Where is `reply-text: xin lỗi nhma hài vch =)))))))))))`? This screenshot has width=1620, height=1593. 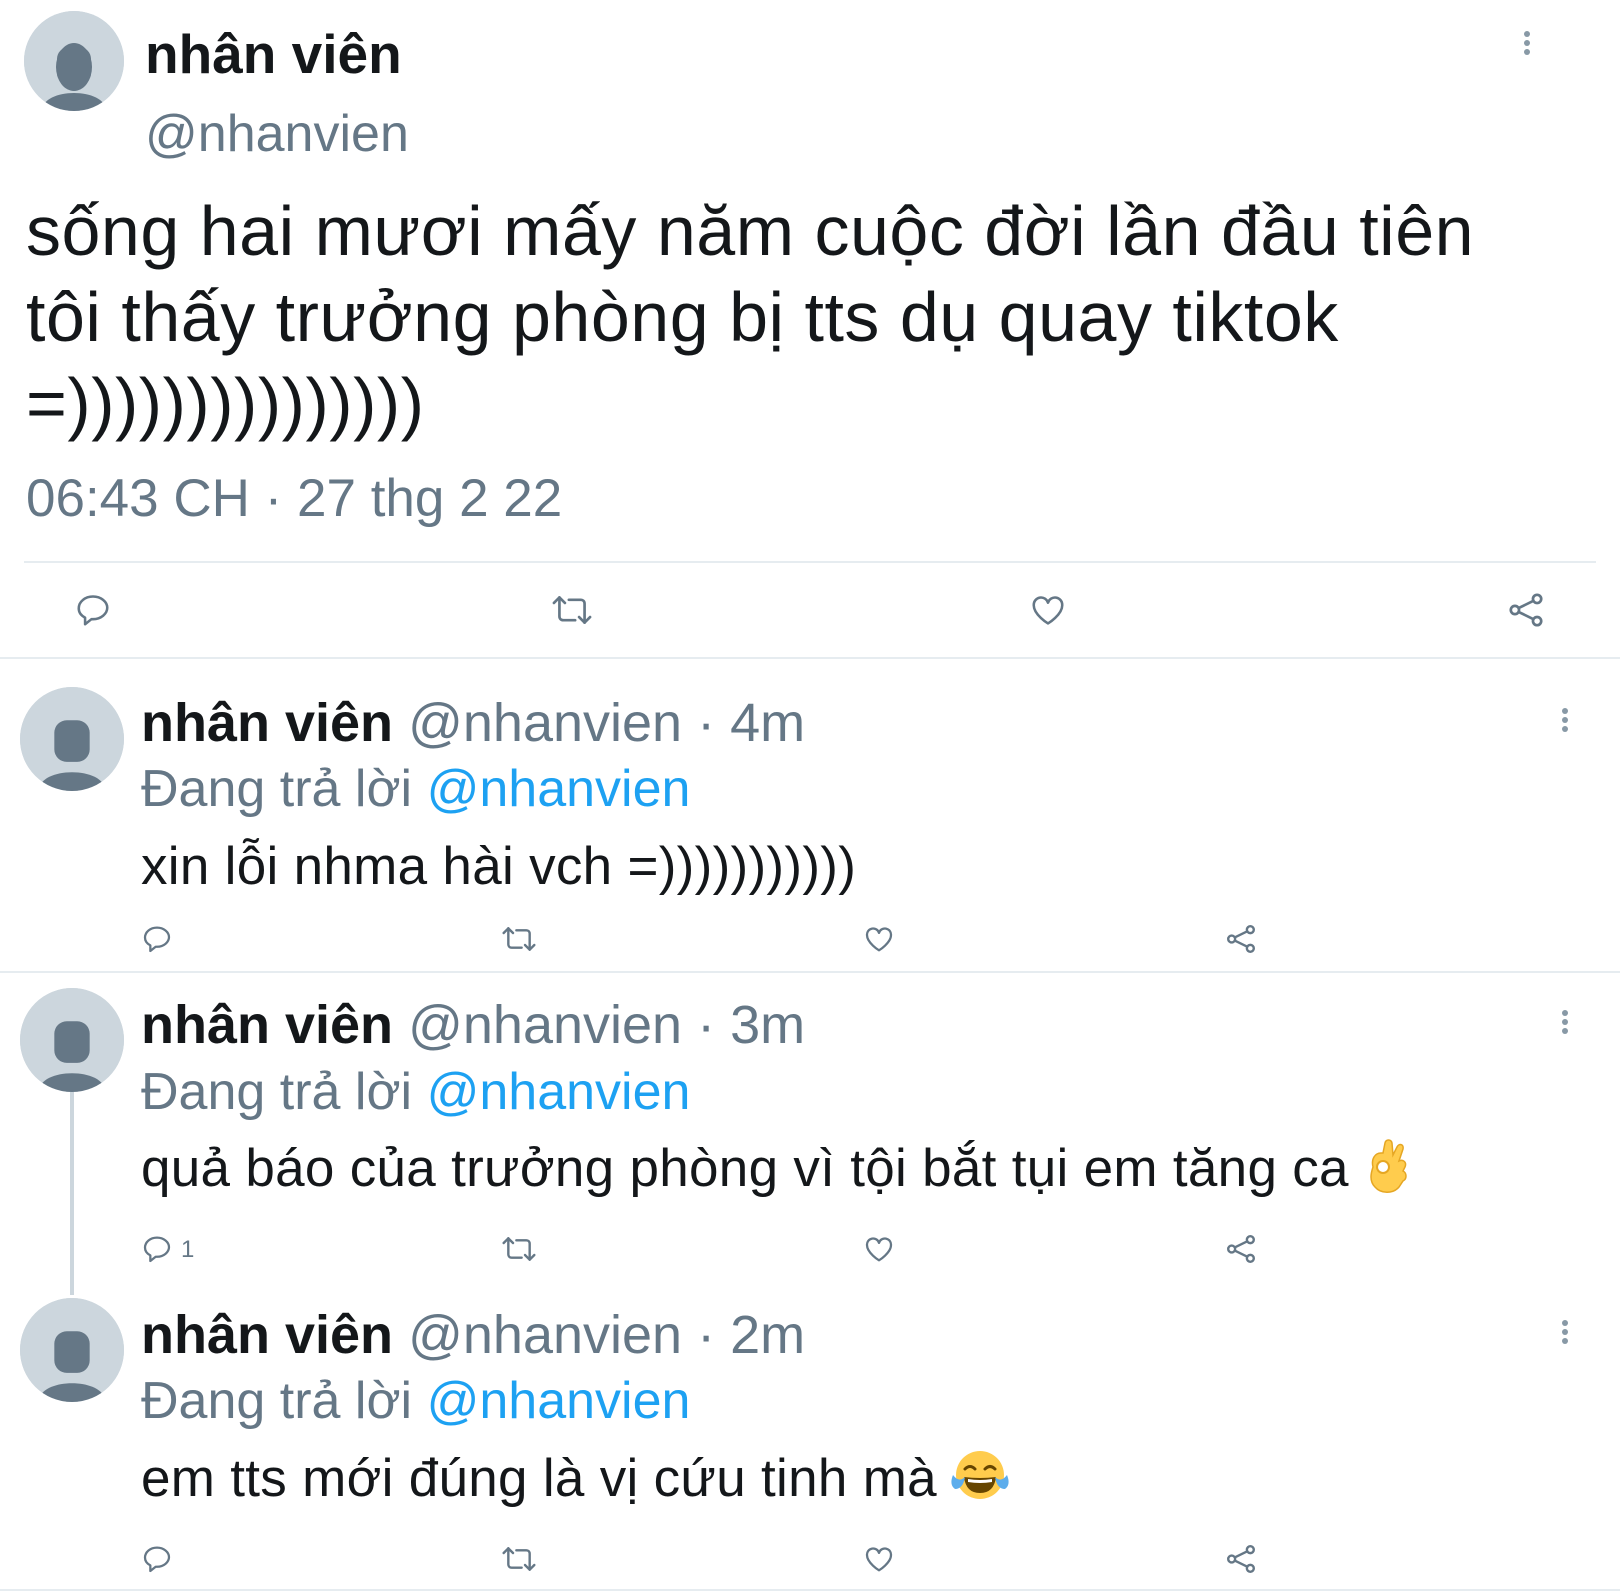 reply-text: xin lỗi nhma hài vch =))))))))))) is located at coordinates (499, 866).